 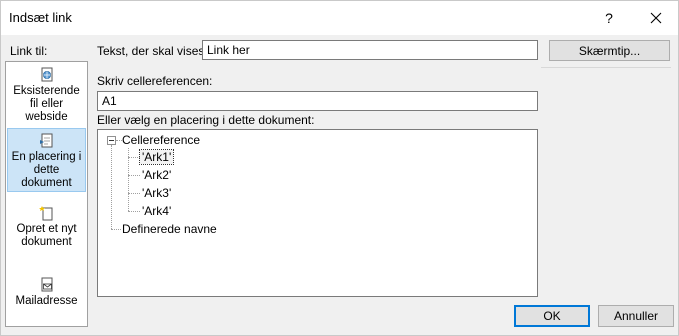 I want to click on dialog-title: Indsæt link, so click(x=40, y=17).